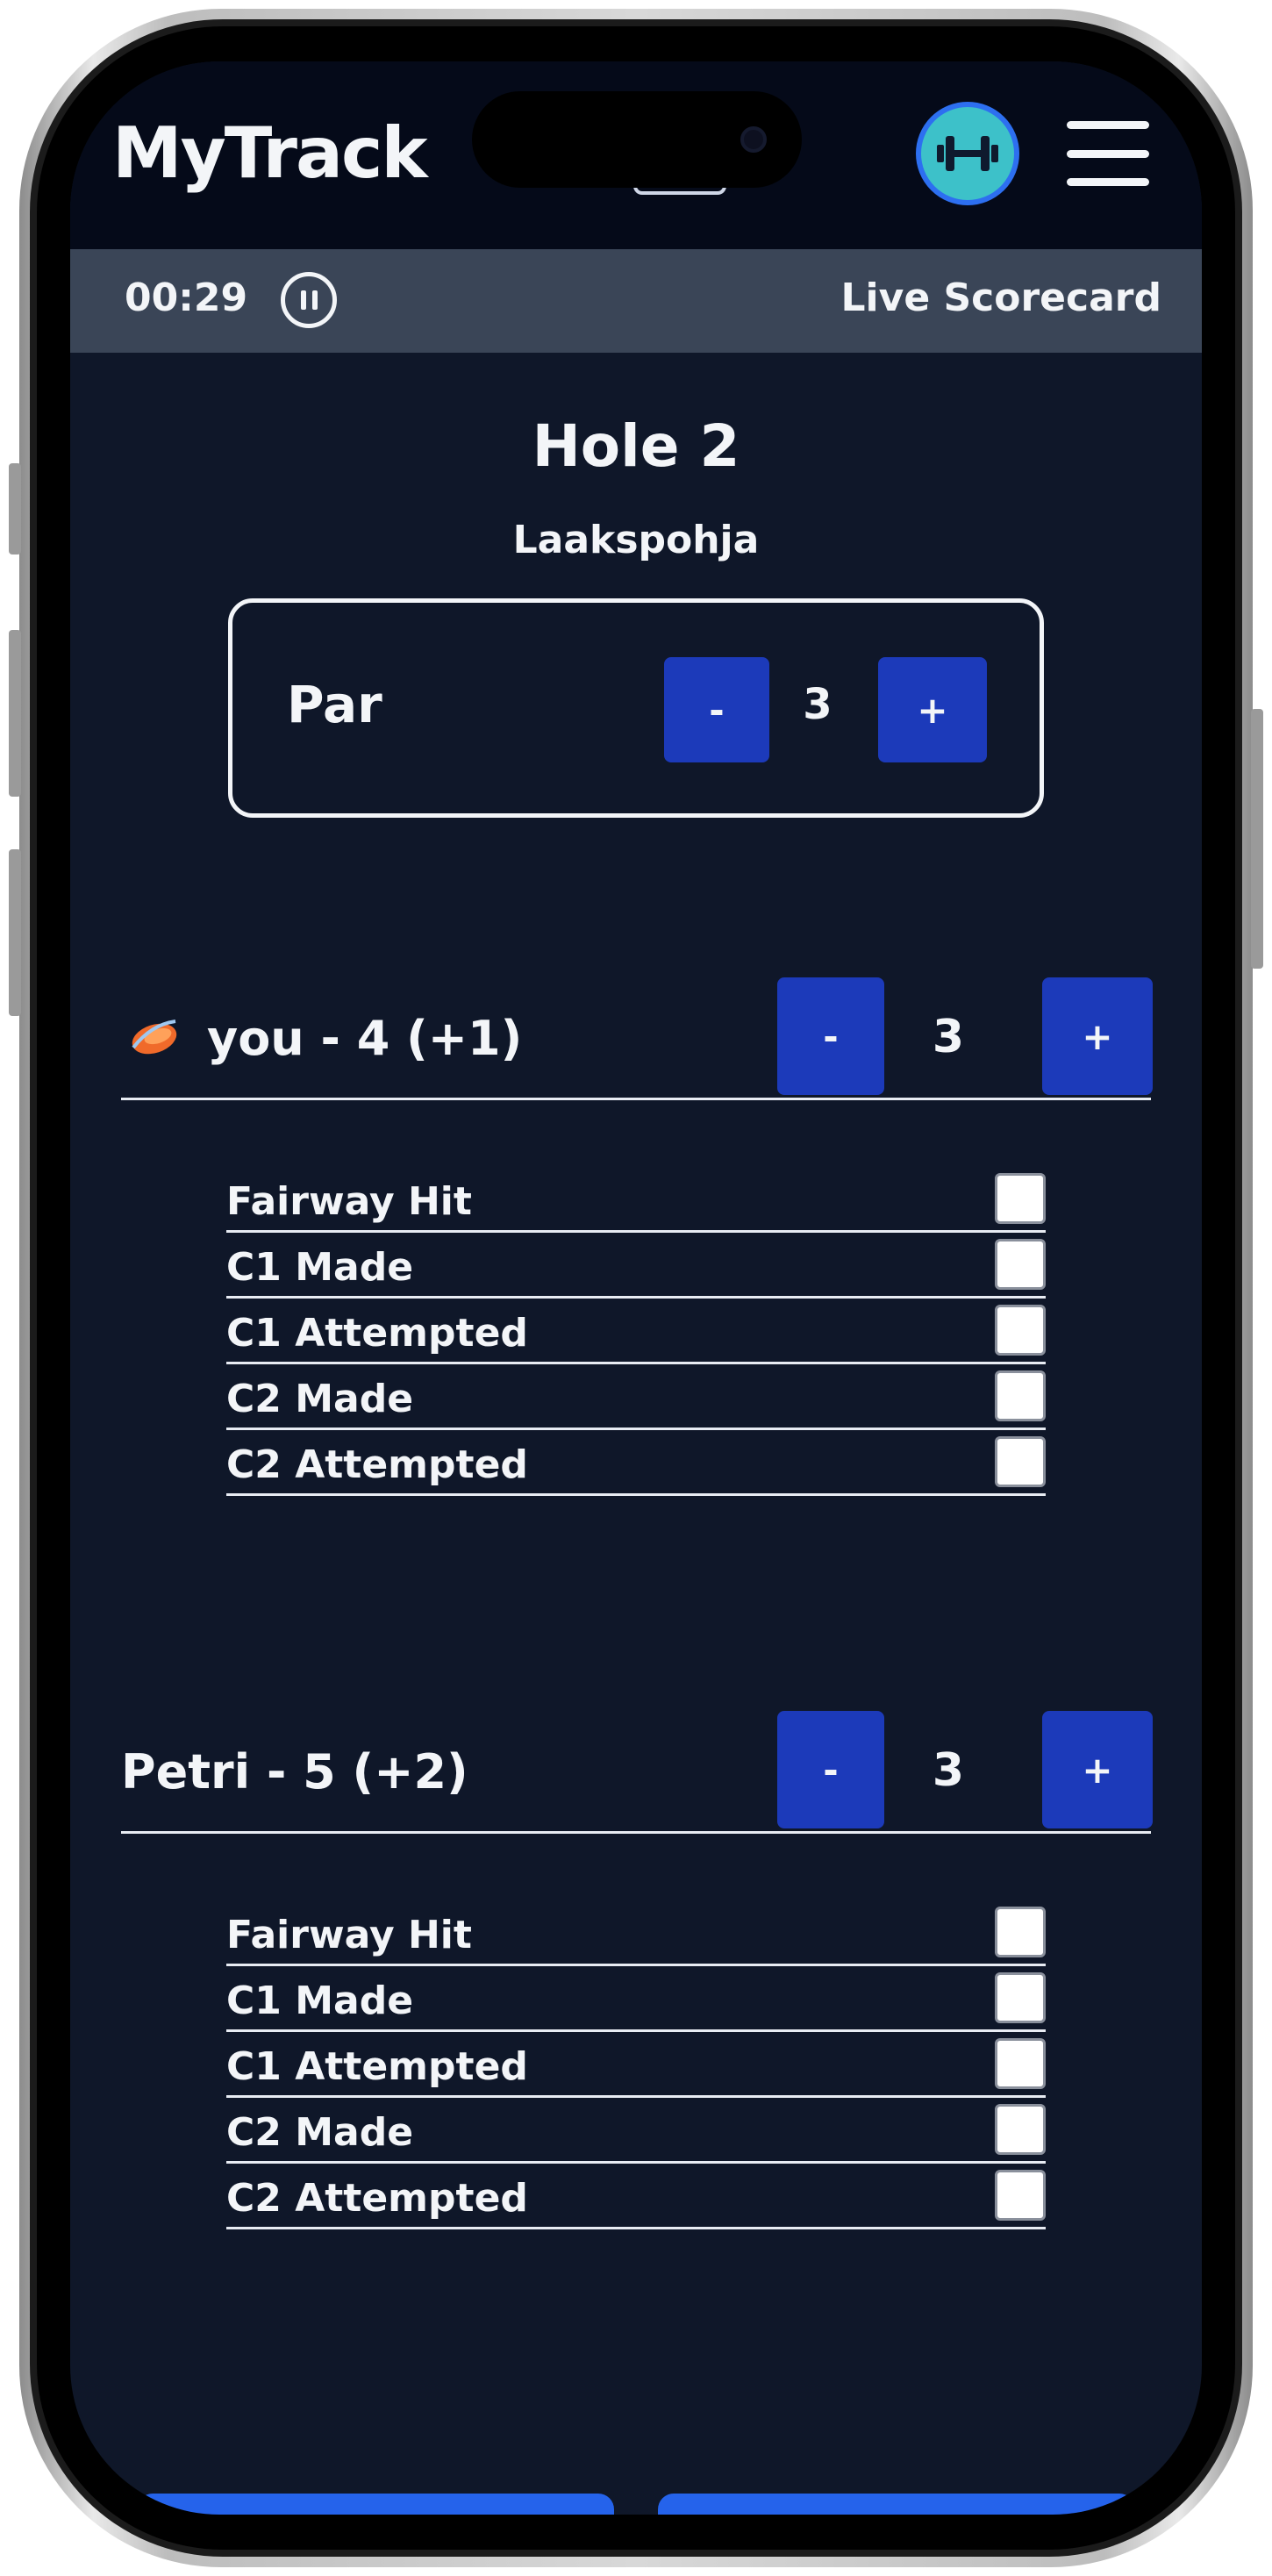 This screenshot has width=1272, height=2576. Describe the element at coordinates (1000, 297) in the screenshot. I see `live-scorecard-label: Live Scorecard` at that location.